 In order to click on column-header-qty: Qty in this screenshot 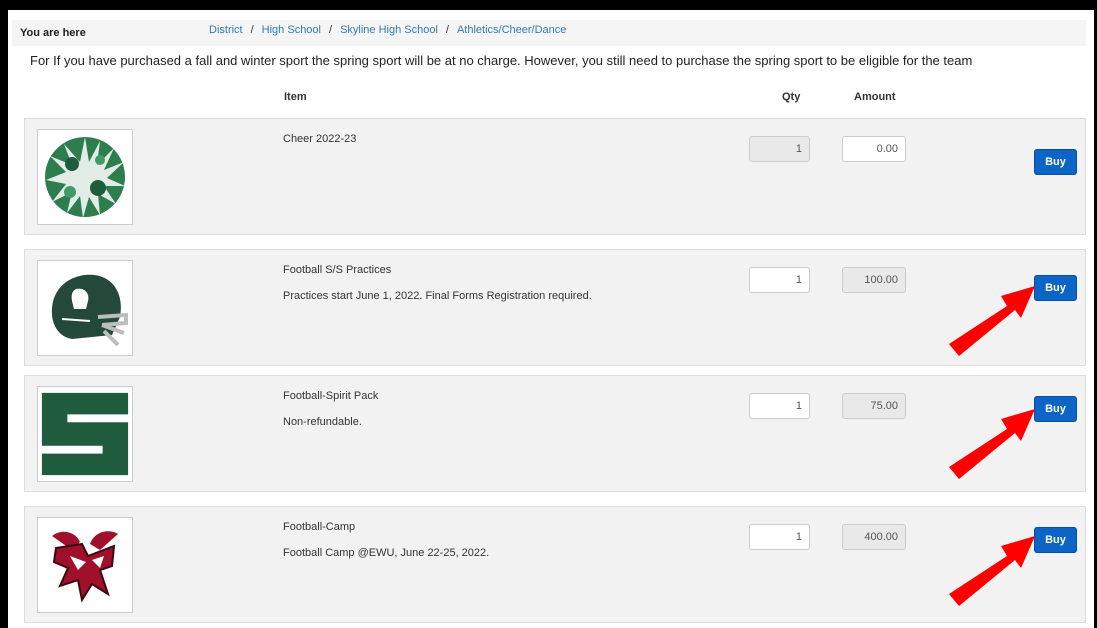, I will do `click(791, 97)`.